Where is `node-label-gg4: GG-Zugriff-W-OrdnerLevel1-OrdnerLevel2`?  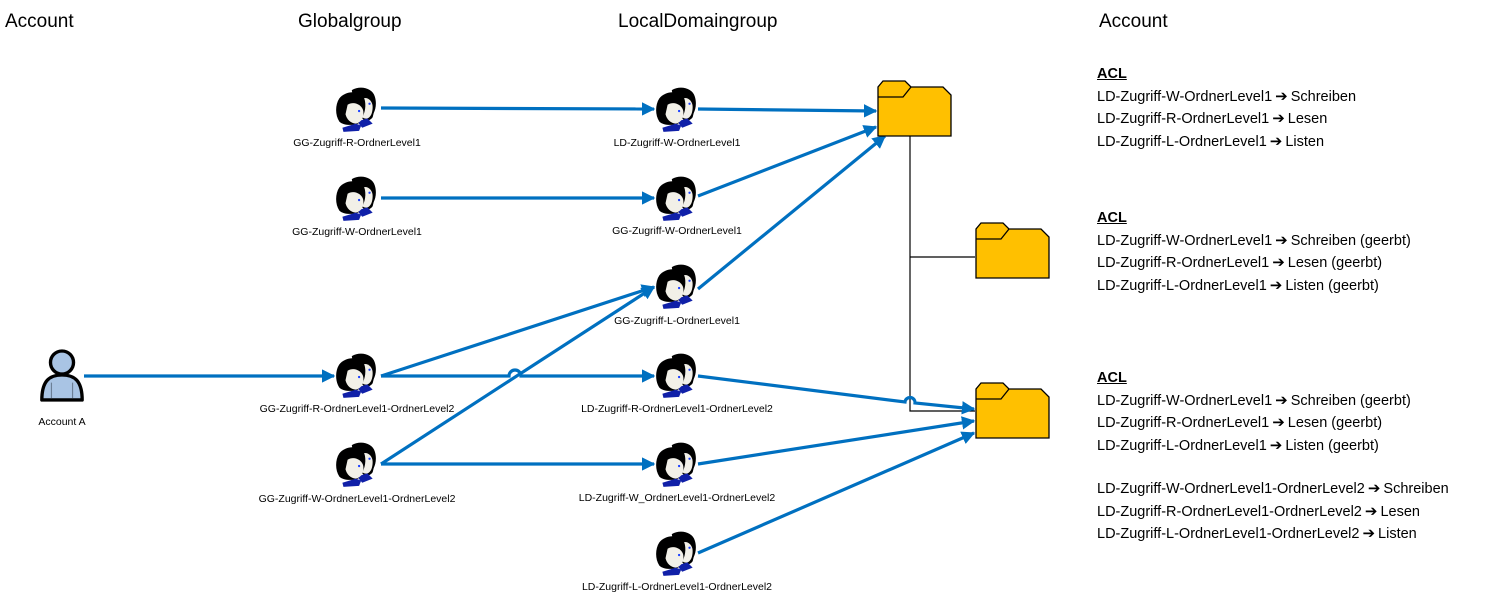
node-label-gg4: GG-Zugriff-W-OrdnerLevel1-OrdnerLevel2 is located at coordinates (357, 499).